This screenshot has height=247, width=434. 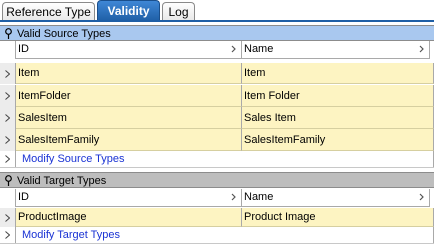 I want to click on cell-name-text: Sales Item, so click(x=270, y=117).